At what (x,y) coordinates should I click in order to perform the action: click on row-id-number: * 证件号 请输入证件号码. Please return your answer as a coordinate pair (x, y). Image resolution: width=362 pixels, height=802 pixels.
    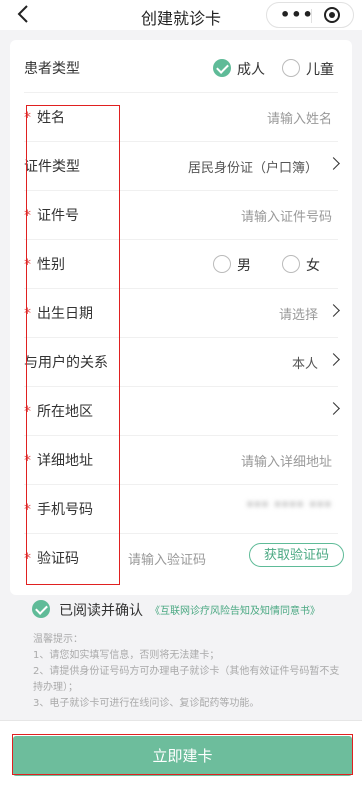
    Looking at the image, I should click on (181, 215).